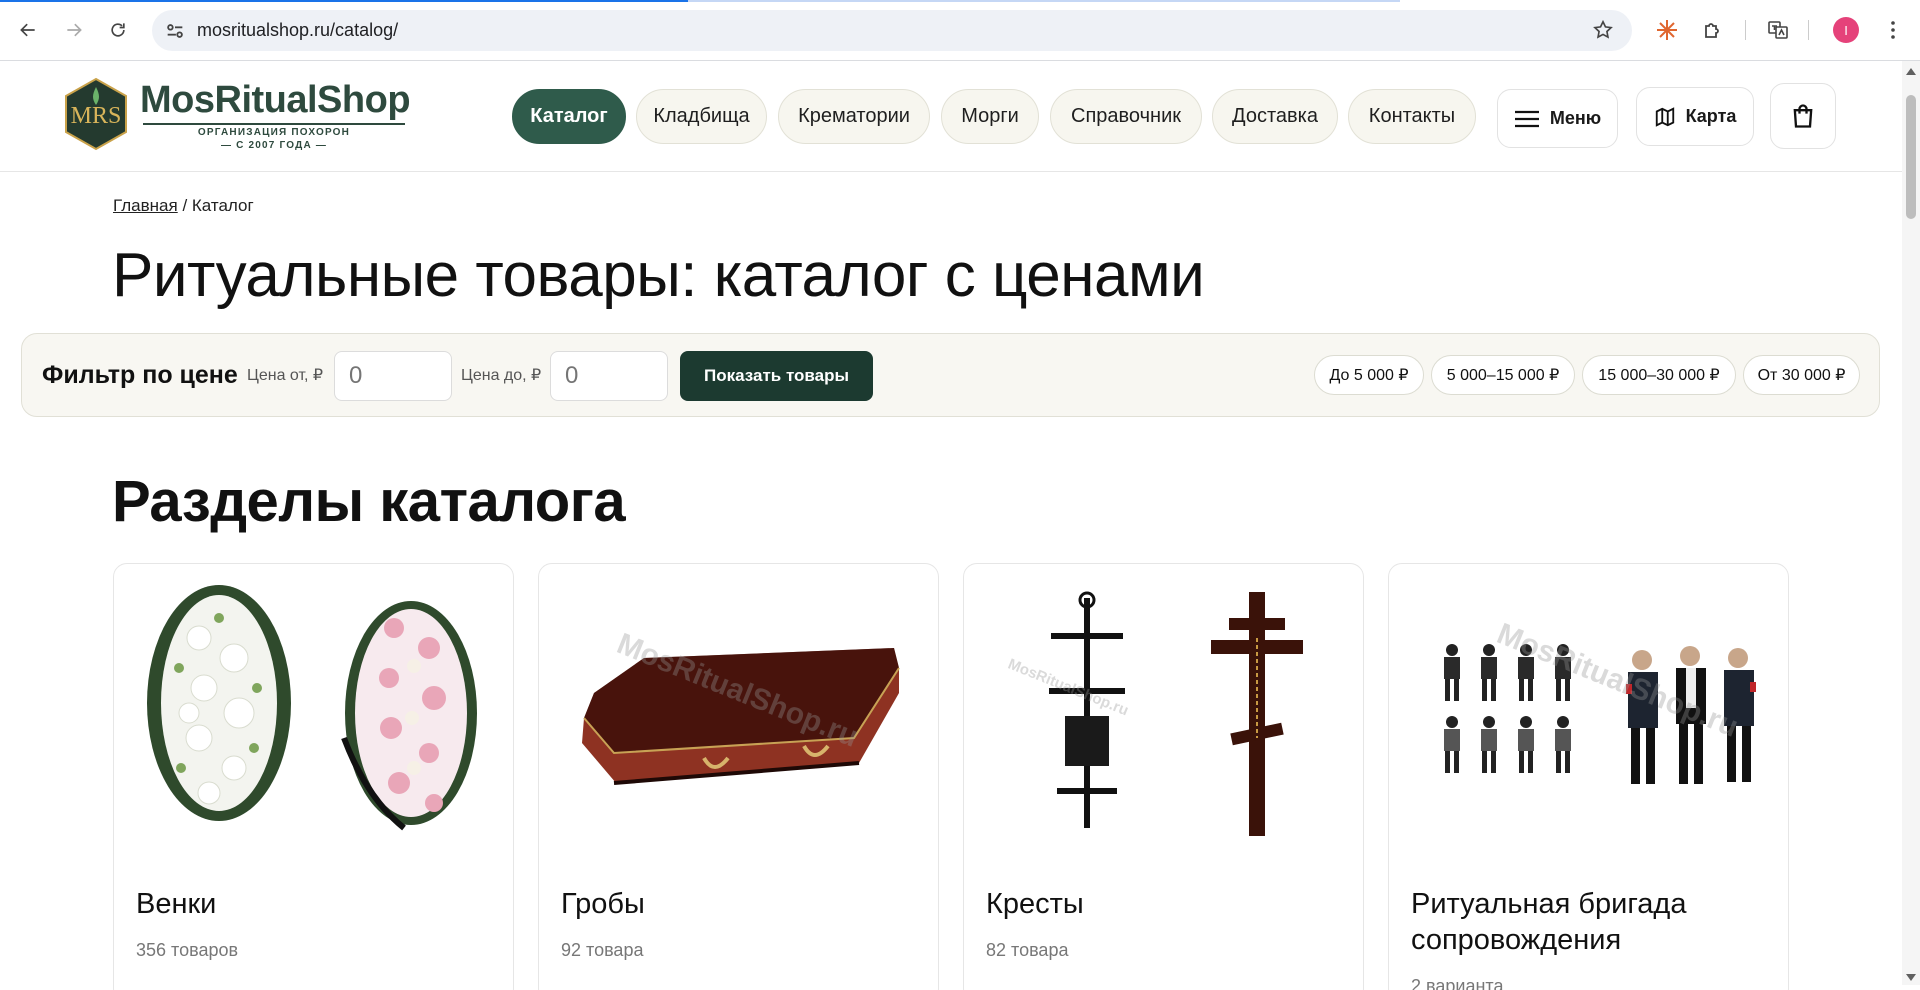 This screenshot has height=990, width=1920. What do you see at coordinates (602, 950) in the screenshot?
I see `card-count: 92 товара` at bounding box center [602, 950].